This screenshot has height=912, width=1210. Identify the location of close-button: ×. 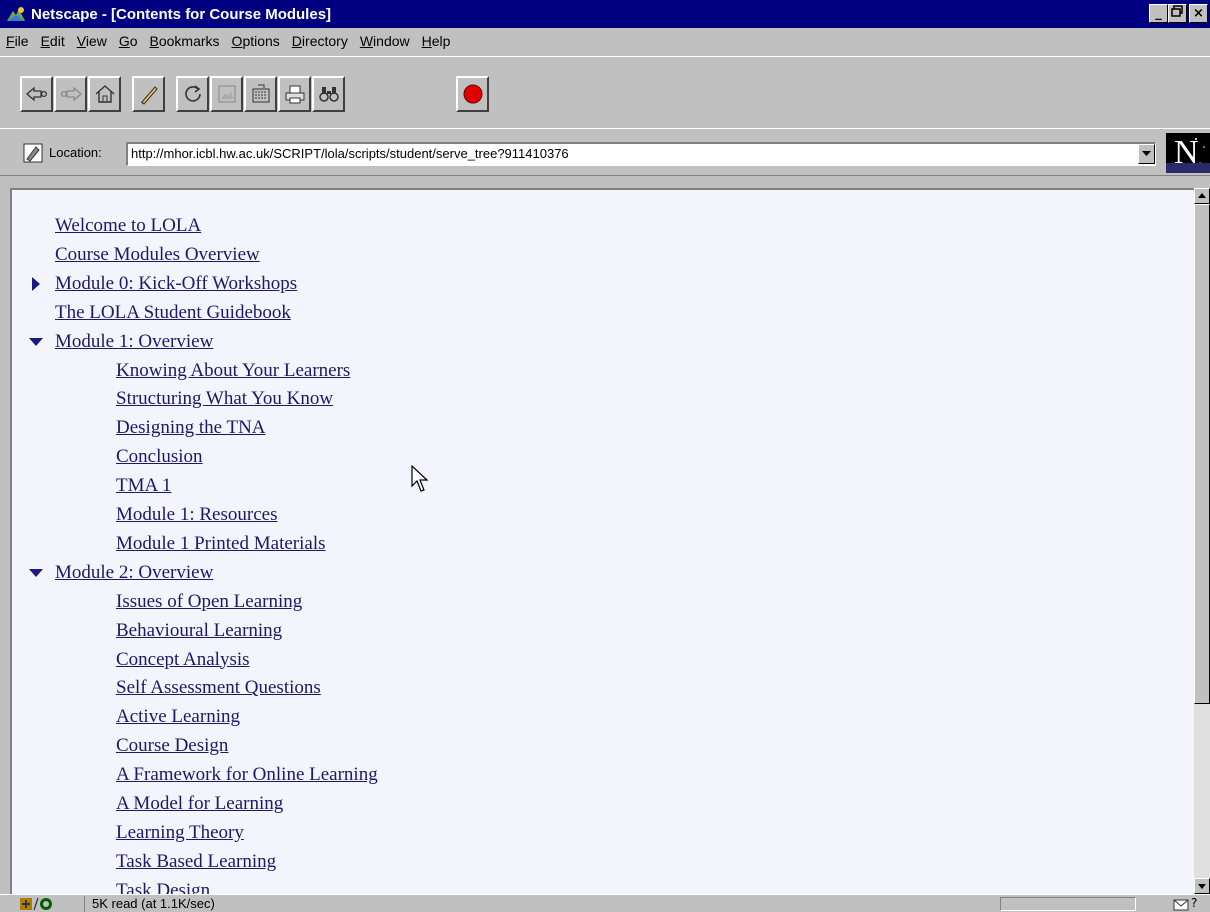
(1198, 13).